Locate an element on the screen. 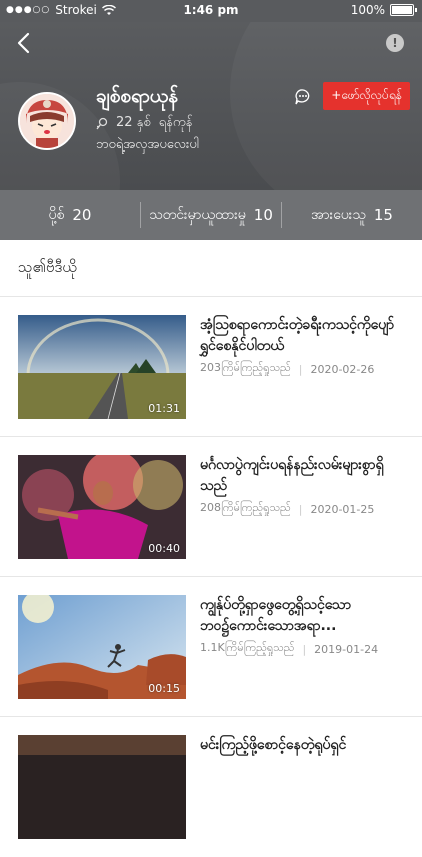  video-duration: 00:40 is located at coordinates (164, 548).